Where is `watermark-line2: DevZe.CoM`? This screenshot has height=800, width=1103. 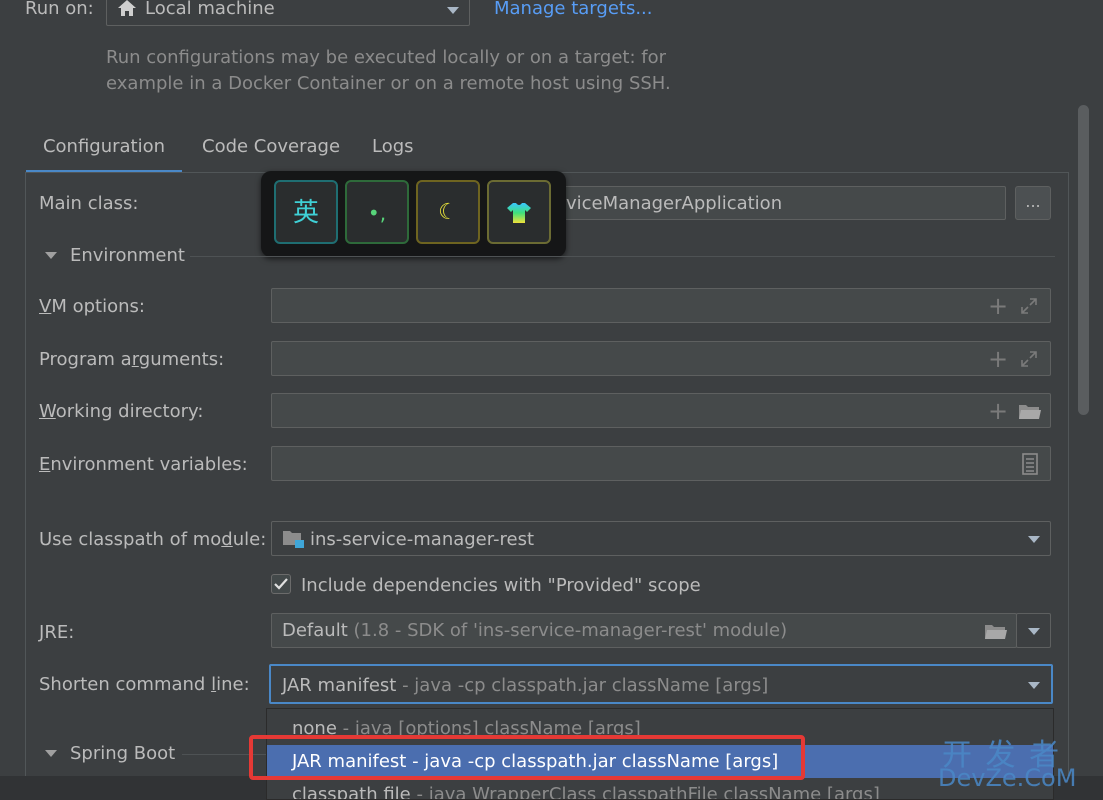
watermark-line2: DevZe.CoM is located at coordinates (1007, 778).